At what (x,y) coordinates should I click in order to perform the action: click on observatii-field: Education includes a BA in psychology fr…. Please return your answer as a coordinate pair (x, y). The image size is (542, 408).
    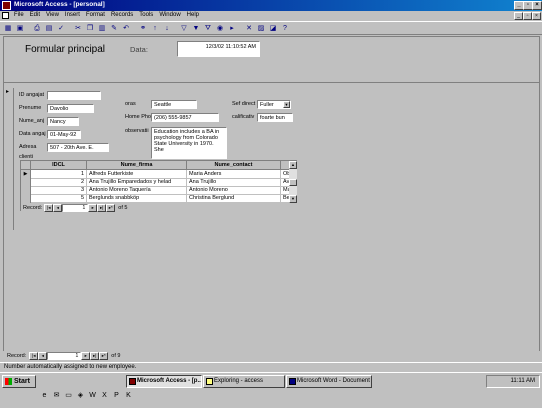
    Looking at the image, I should click on (189, 143).